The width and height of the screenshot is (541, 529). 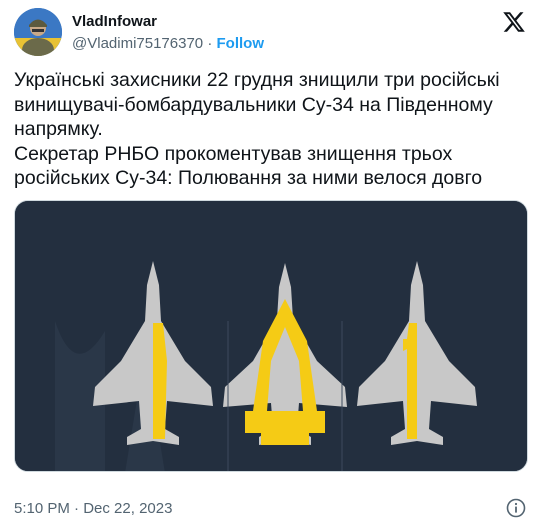 What do you see at coordinates (128, 508) in the screenshot?
I see `tweet-date: Dec 22, 2023` at bounding box center [128, 508].